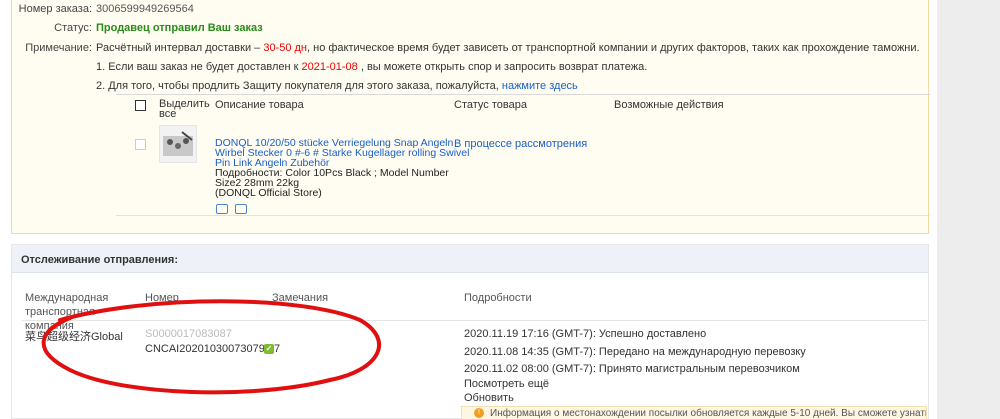 Image resolution: width=1000 pixels, height=419 pixels. Describe the element at coordinates (67, 312) in the screenshot. I see `col-carrier: Международная транспортная компания` at that location.